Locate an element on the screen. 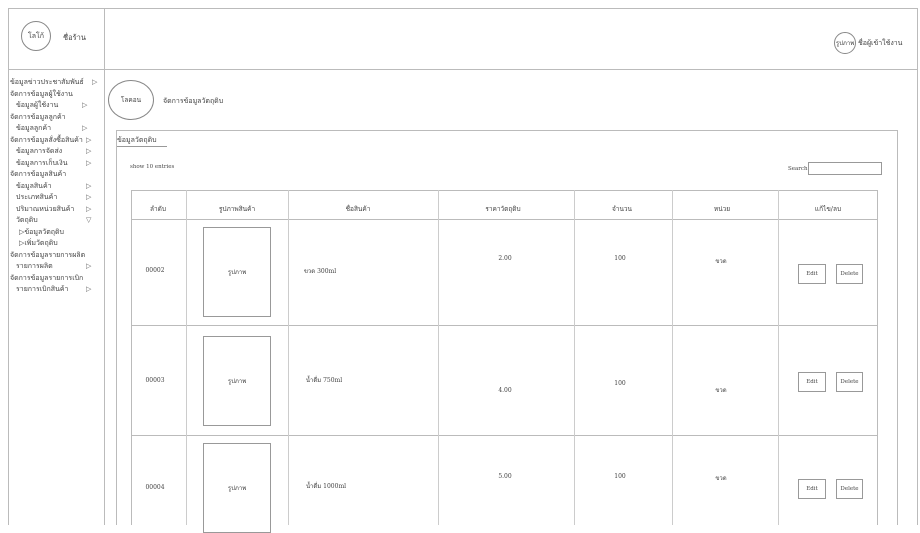  content-icon-text: โลคอน is located at coordinates (131, 100).